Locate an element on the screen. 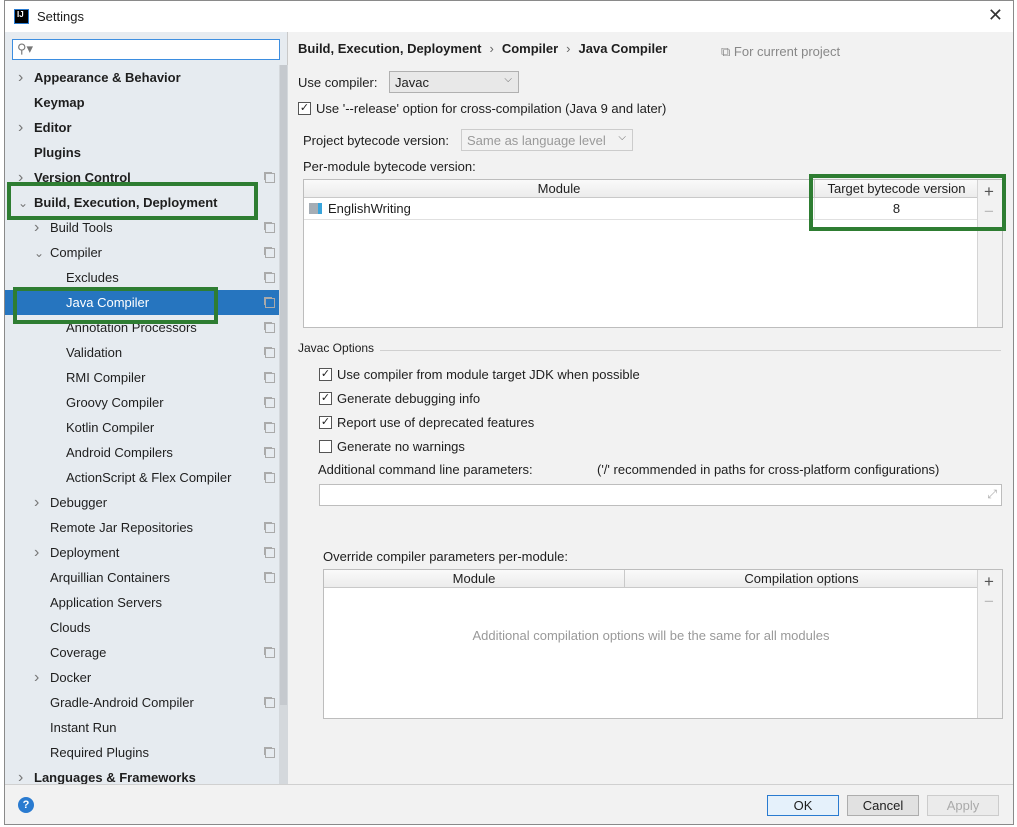  sidebar-item: › Build Tools is located at coordinates (142, 227).